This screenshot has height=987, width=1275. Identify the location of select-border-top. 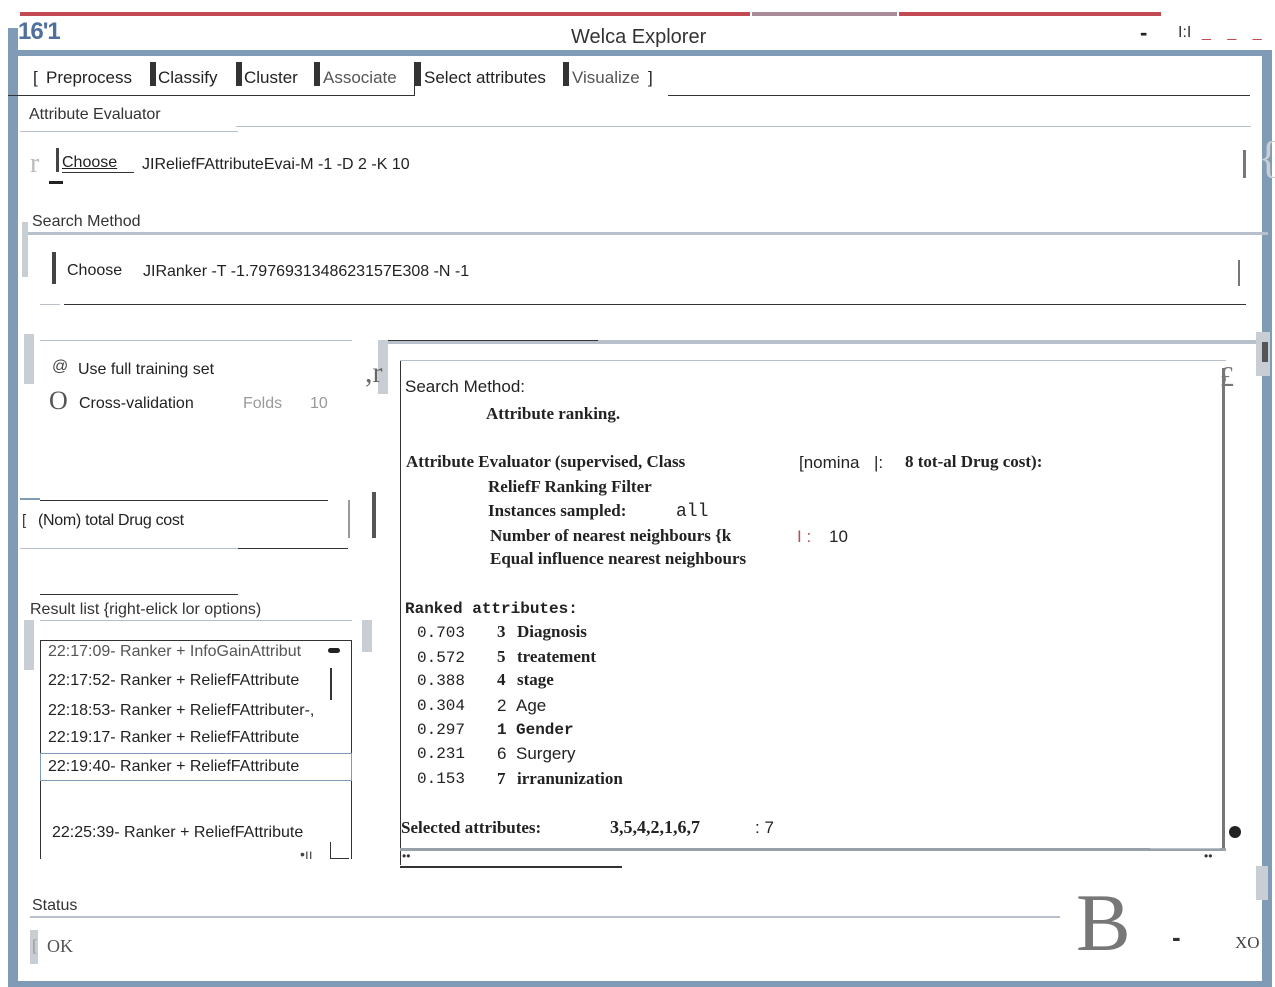
(184, 500).